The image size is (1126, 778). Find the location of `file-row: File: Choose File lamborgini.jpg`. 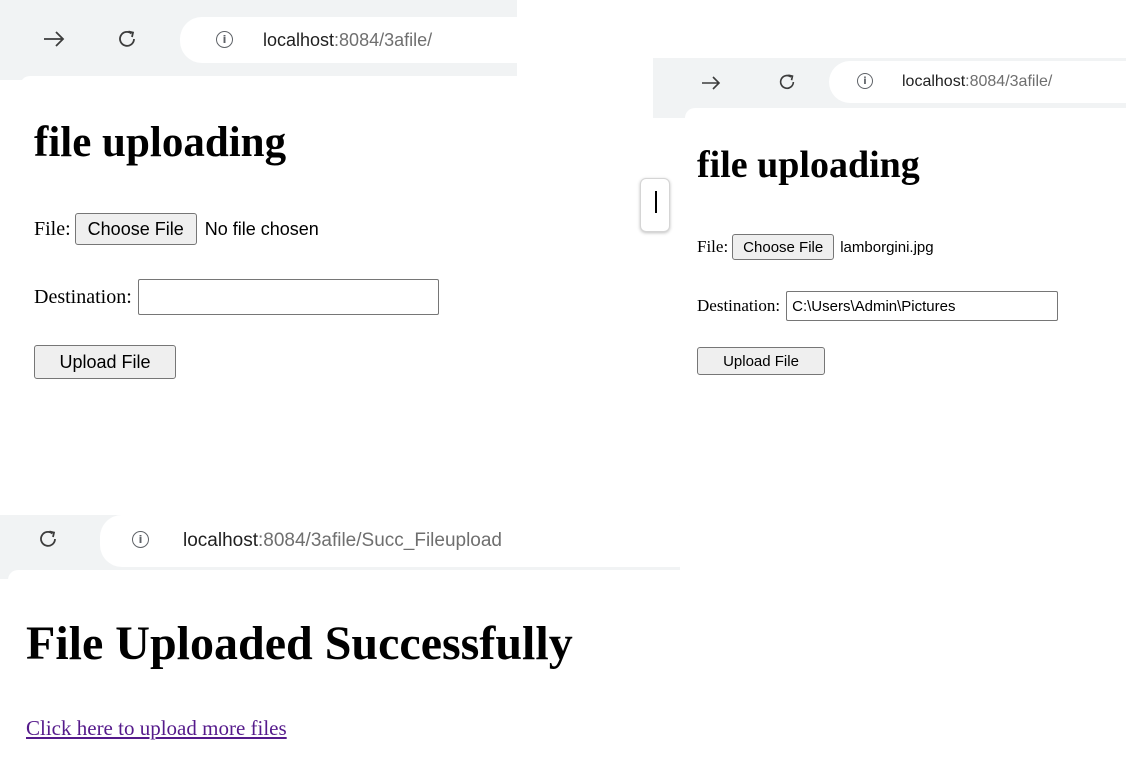

file-row: File: Choose File lamborgini.jpg is located at coordinates (815, 247).